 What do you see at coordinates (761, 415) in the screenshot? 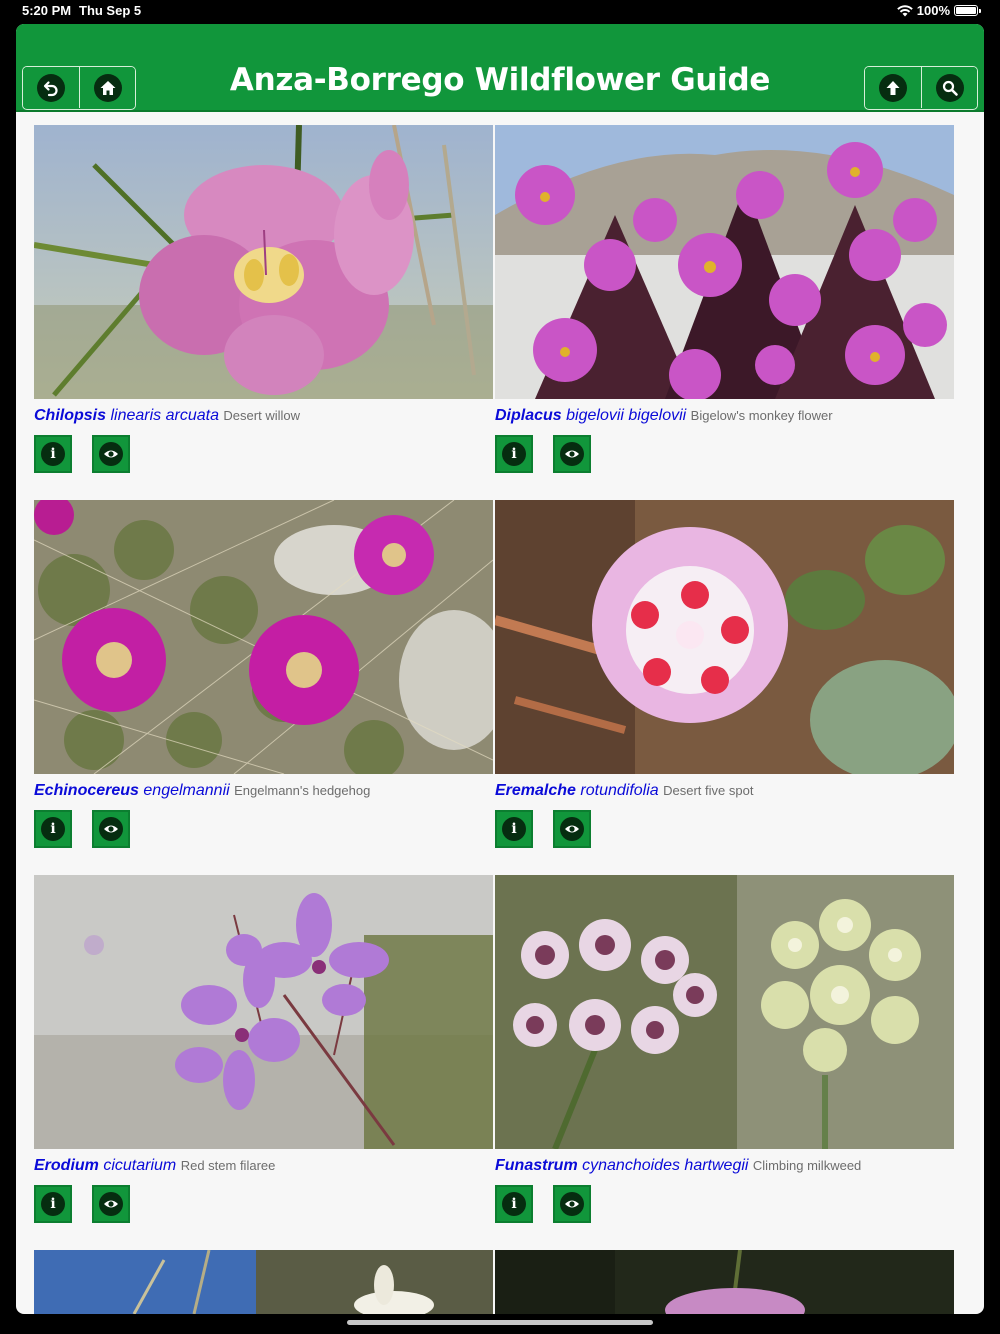
I see `common-name: Bigelow's monkey flower` at bounding box center [761, 415].